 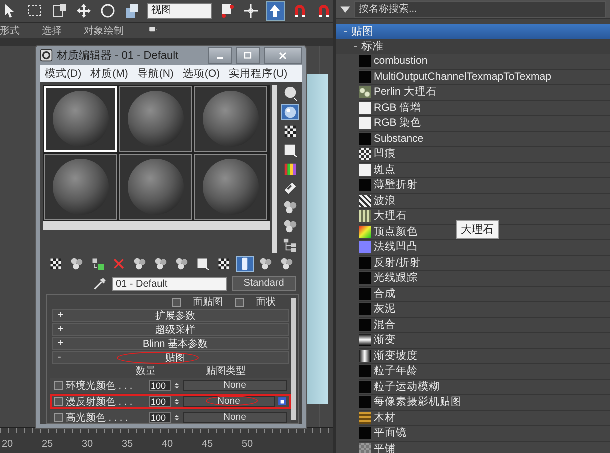 I want to click on menu-item: 材质(M), so click(x=109, y=73).